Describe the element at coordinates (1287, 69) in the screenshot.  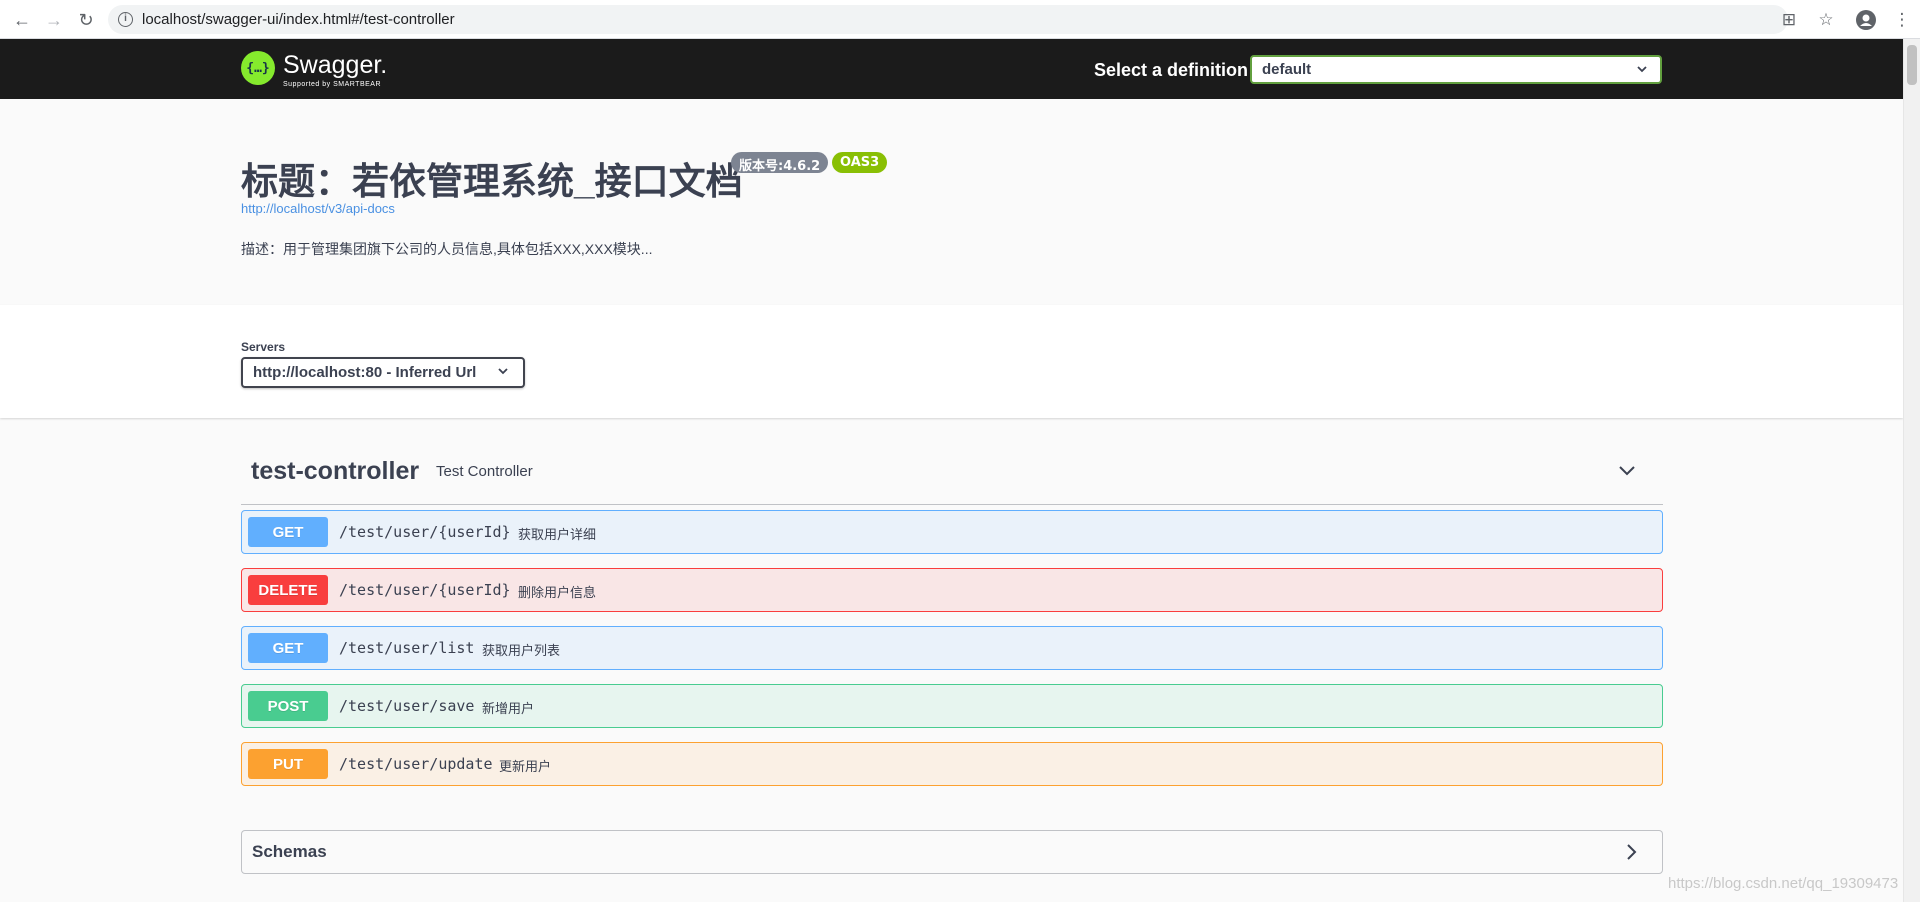
I see `definition-select-value: default` at that location.